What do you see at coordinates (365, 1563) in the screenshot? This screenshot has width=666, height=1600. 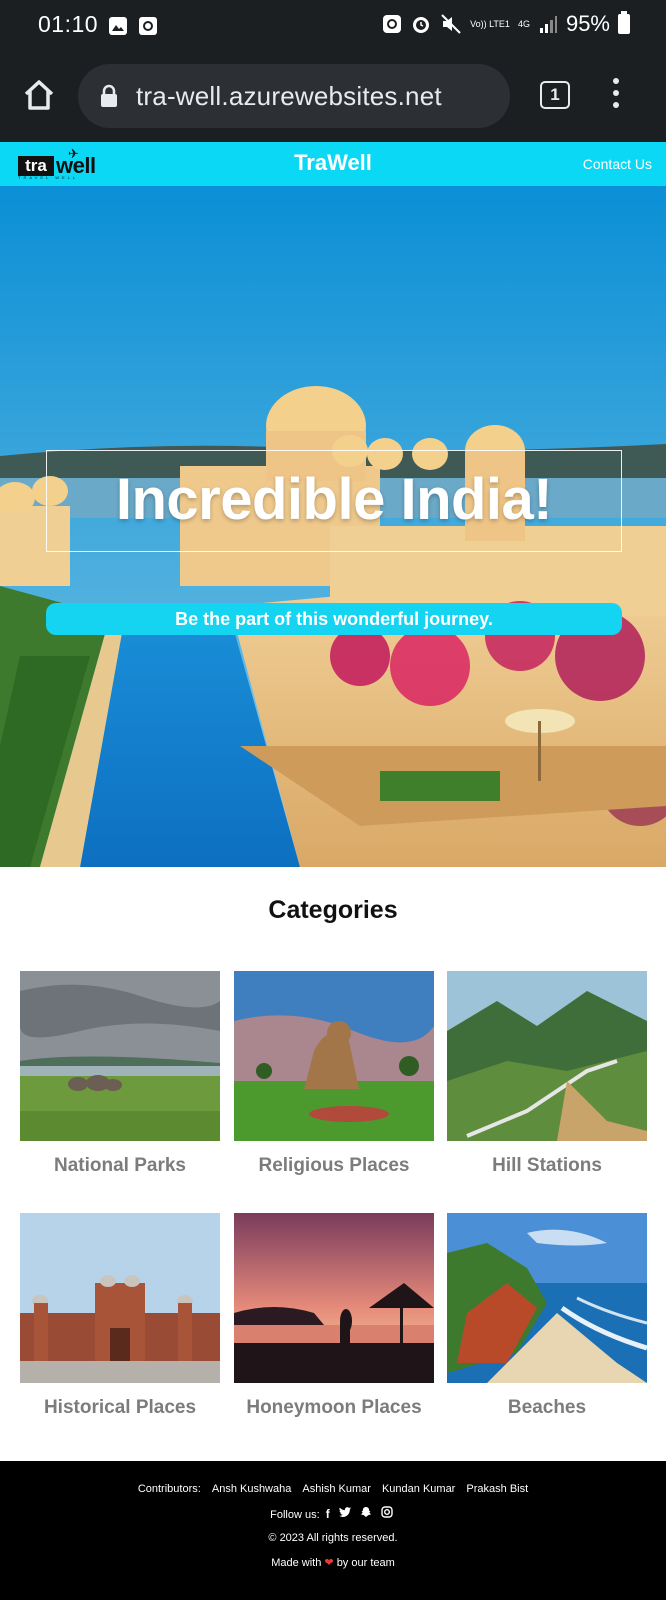 I see `made-suffix: by our team` at bounding box center [365, 1563].